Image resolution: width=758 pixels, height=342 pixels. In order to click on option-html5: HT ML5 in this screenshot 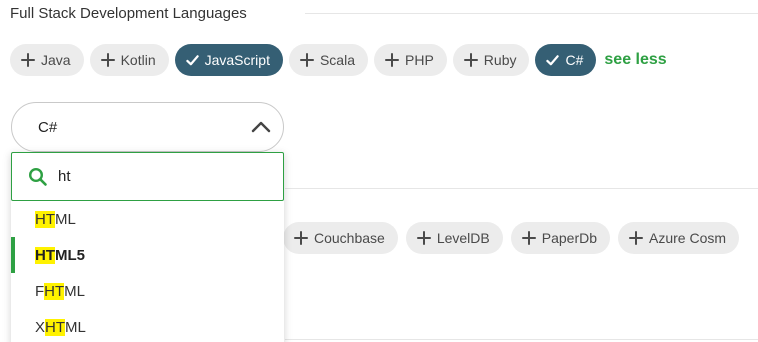, I will do `click(147, 255)`.